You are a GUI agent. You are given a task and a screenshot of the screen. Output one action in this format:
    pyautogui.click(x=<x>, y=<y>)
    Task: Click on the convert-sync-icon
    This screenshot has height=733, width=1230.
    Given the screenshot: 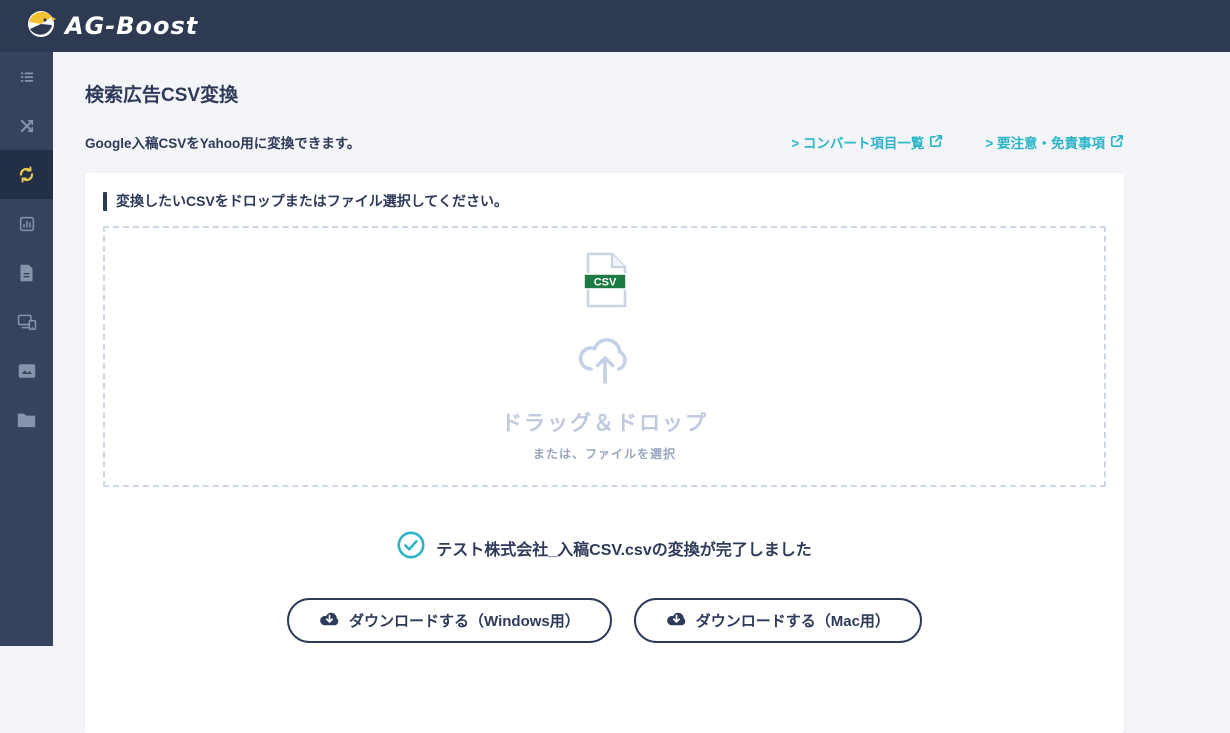 What is the action you would take?
    pyautogui.click(x=26, y=174)
    